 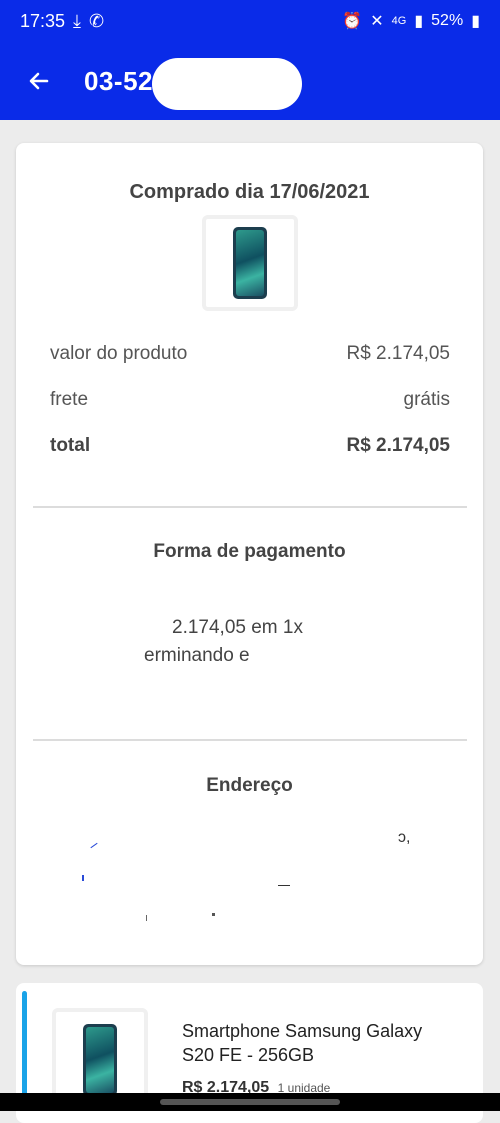 What do you see at coordinates (197, 655) in the screenshot?
I see `payment-card-info: erminando e` at bounding box center [197, 655].